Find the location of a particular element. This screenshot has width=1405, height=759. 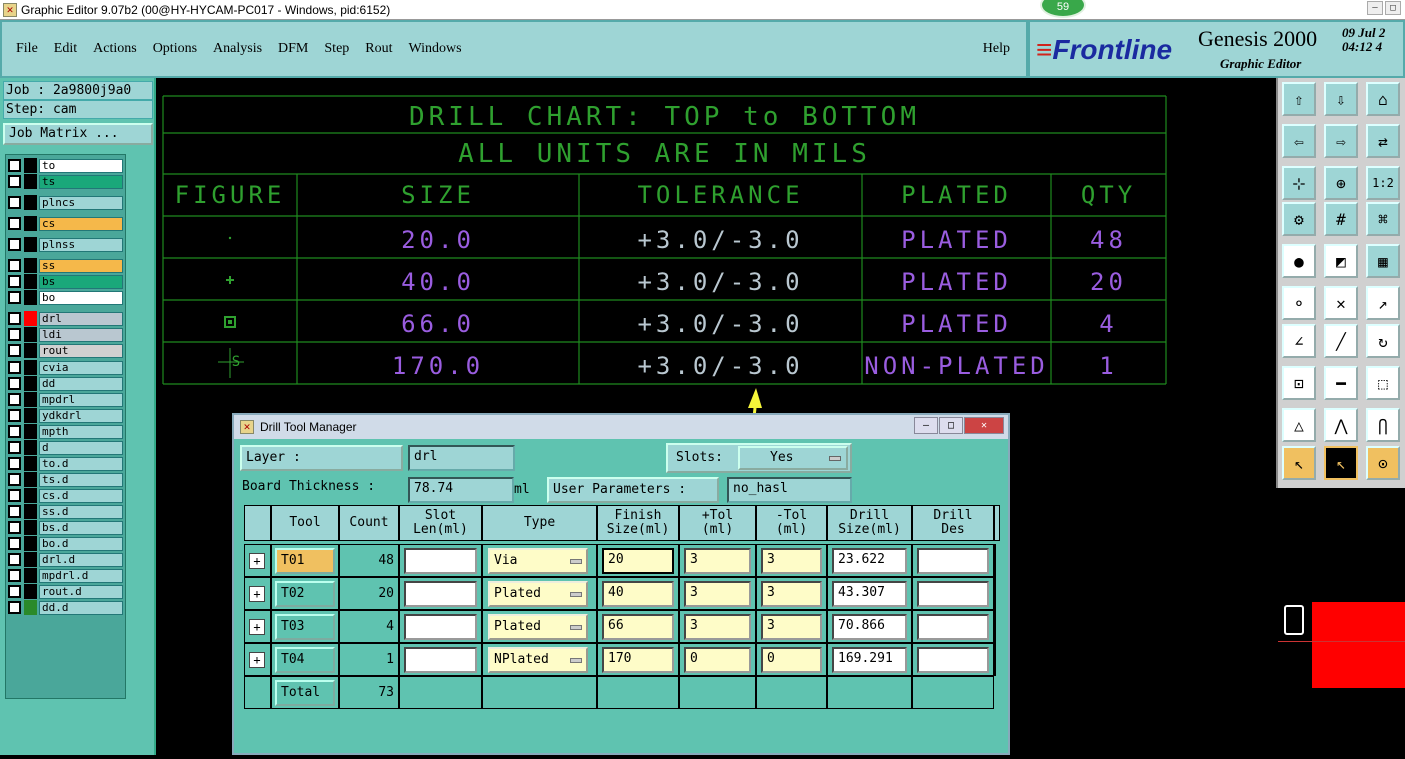

layer-row-plncs: plncs is located at coordinates (66, 202).